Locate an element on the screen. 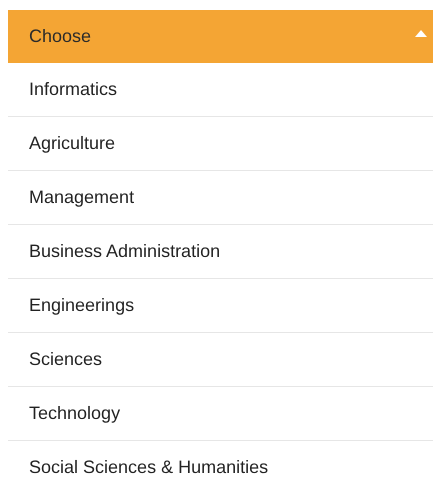  dropdown-option: Sciences is located at coordinates (220, 360).